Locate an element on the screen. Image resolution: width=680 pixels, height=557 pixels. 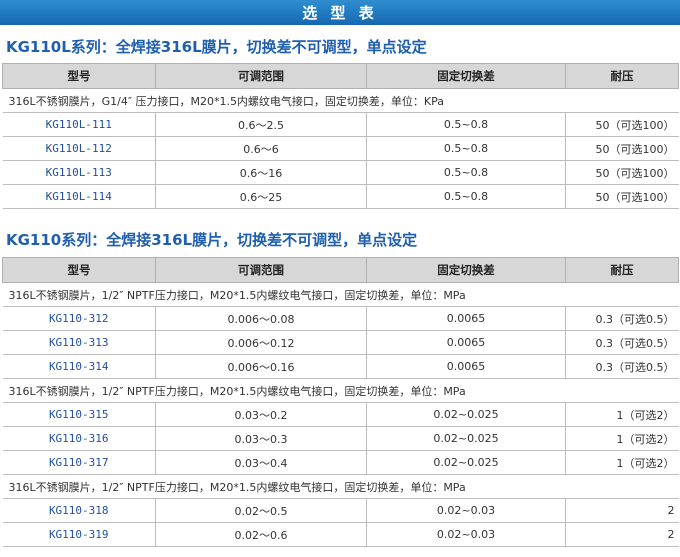
section-title-kg110l: KG110L系列：全焊接316L膜片，切换差不可调型，单点设定 is located at coordinates (216, 47).